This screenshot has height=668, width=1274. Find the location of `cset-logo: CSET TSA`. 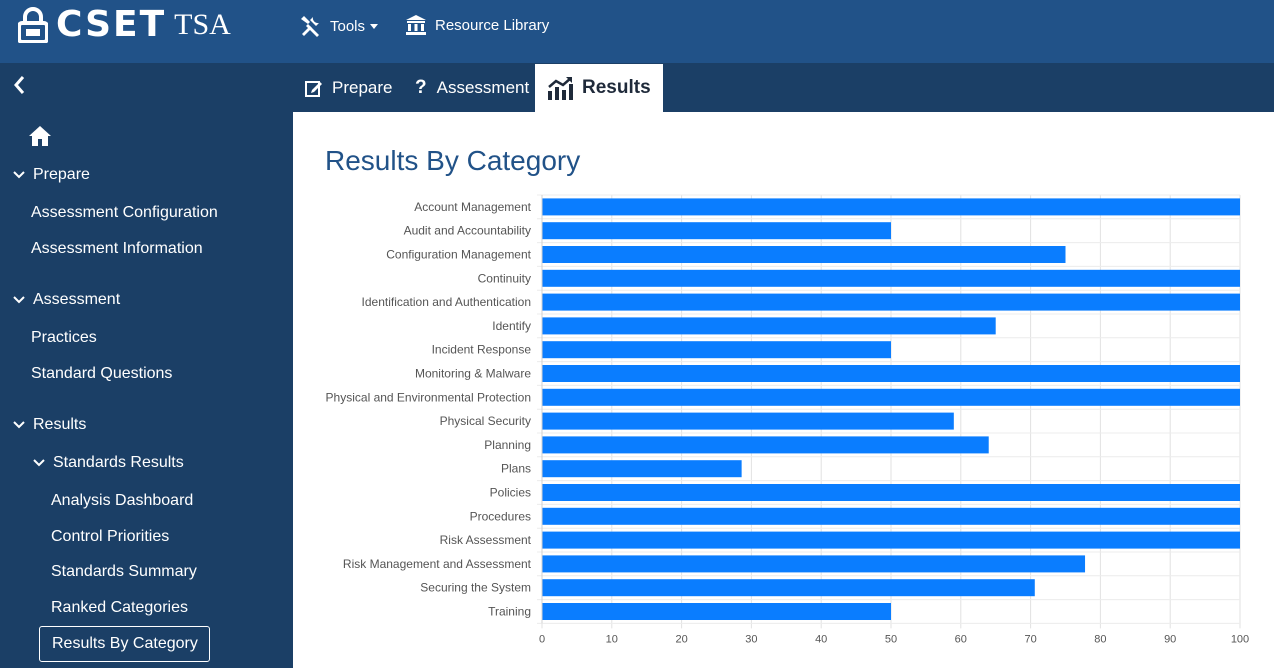

cset-logo: CSET TSA is located at coordinates (124, 25).